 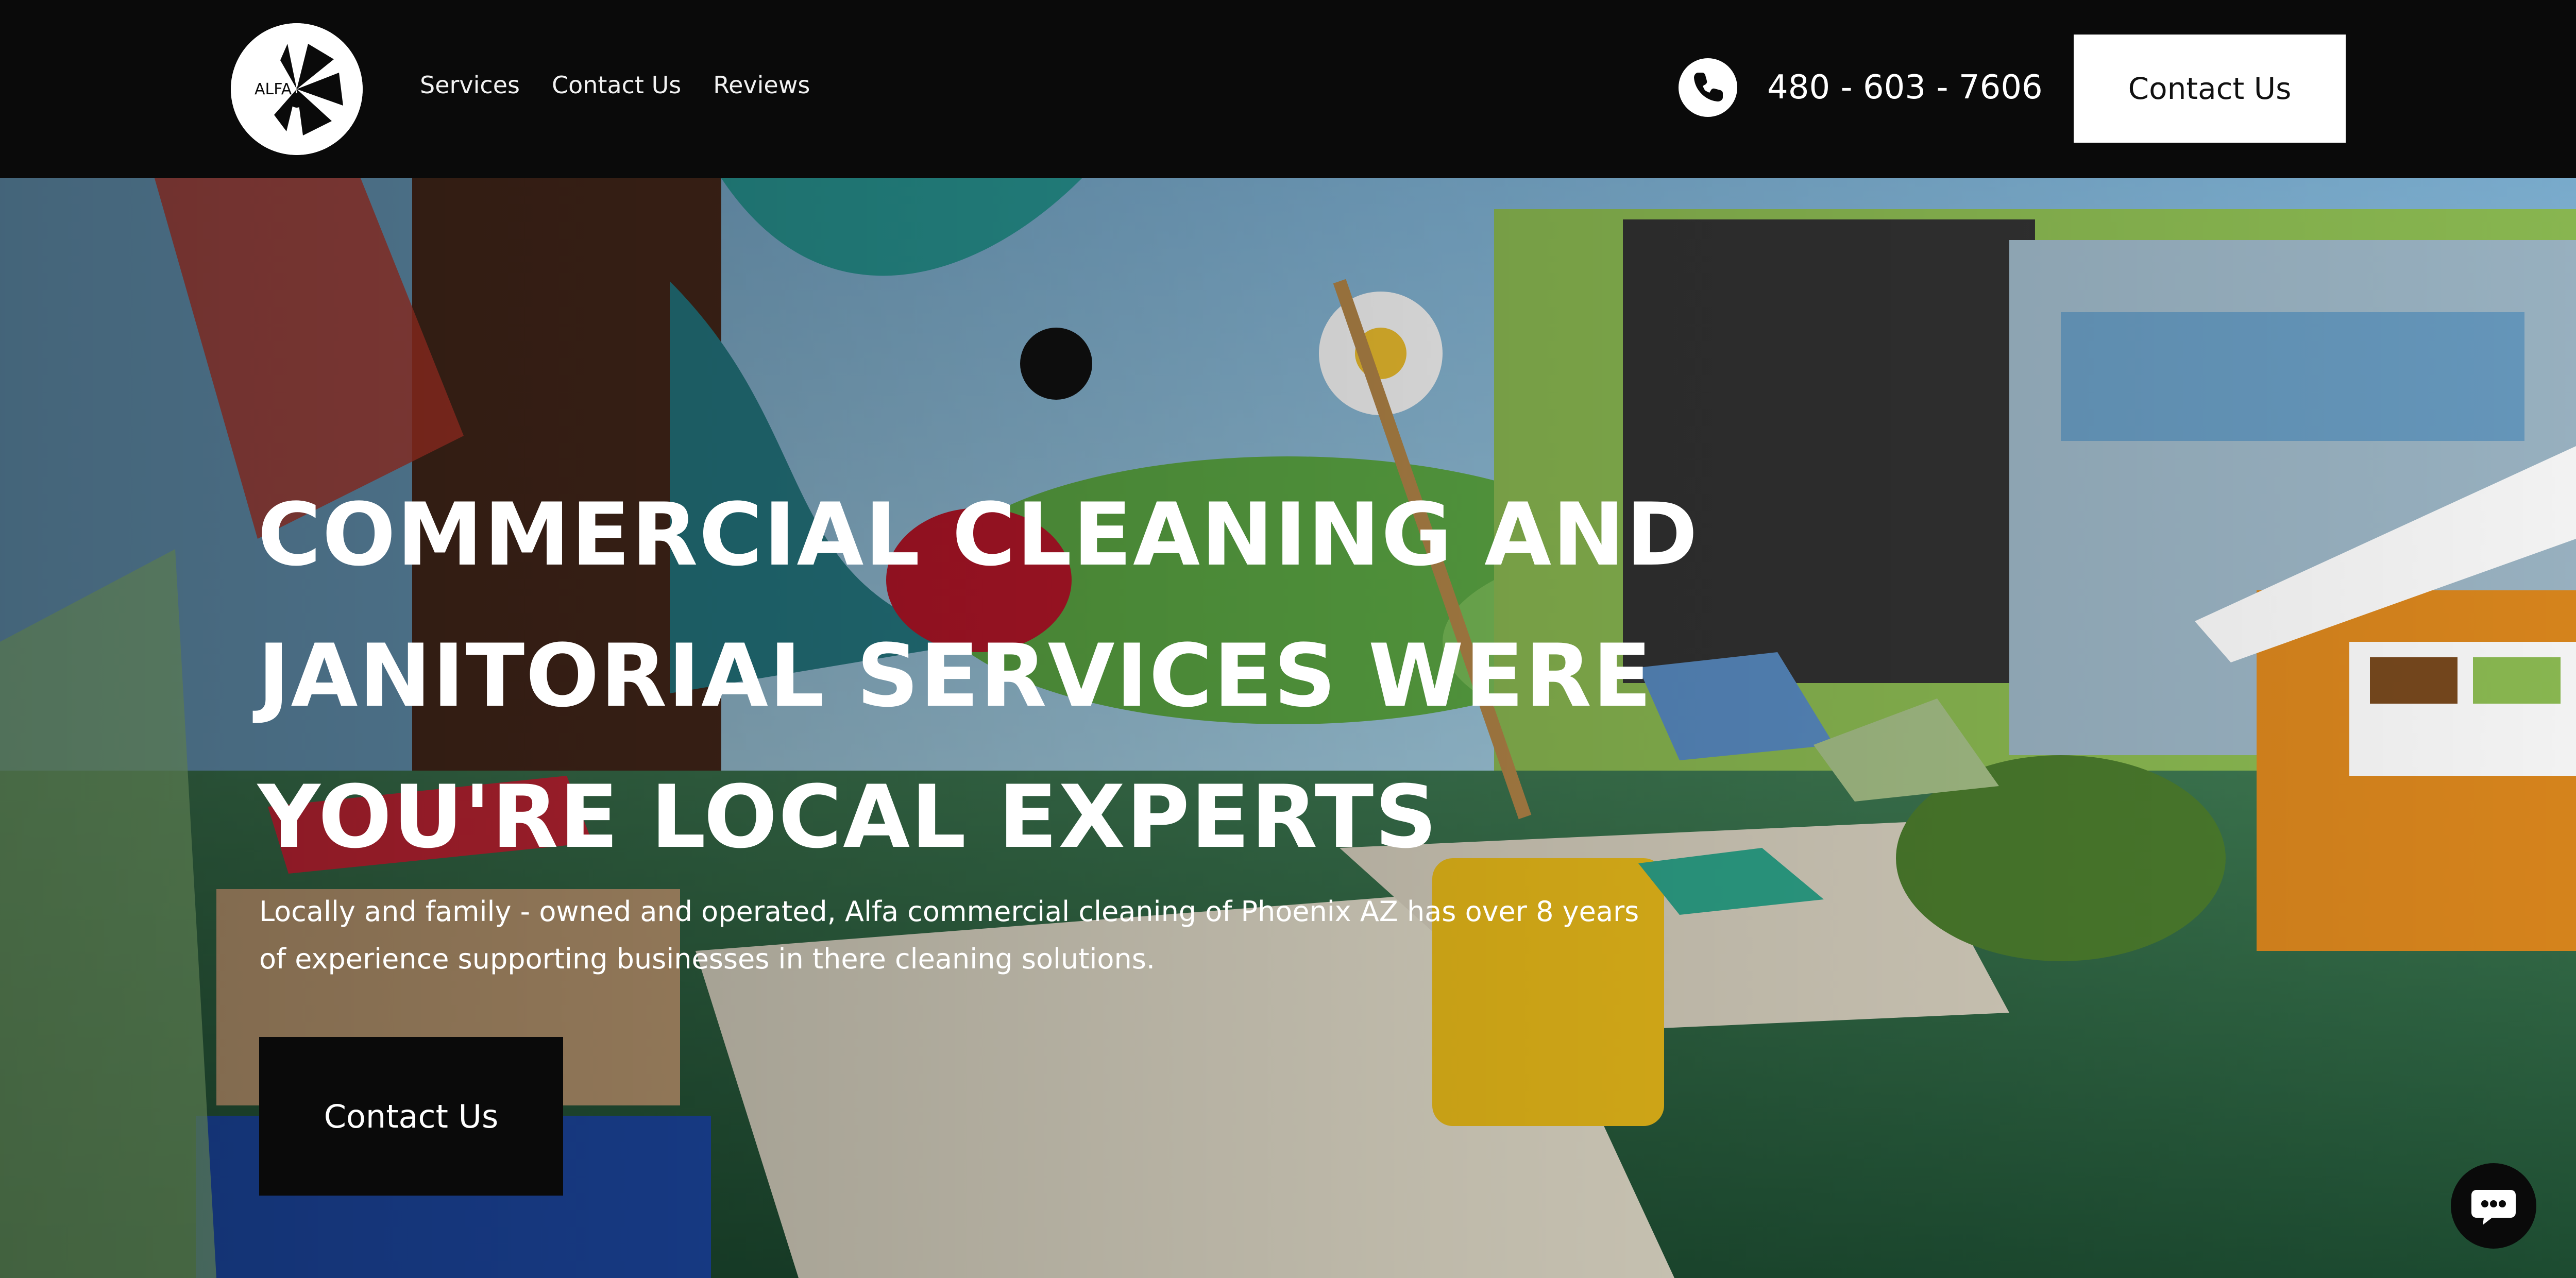 I want to click on main-nav: Services Contact Us Reviews, so click(x=615, y=85).